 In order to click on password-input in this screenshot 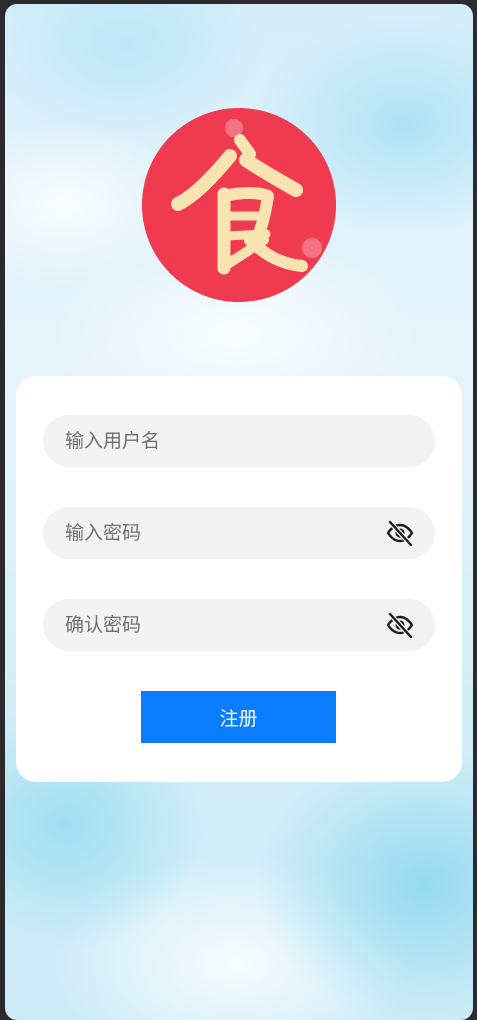, I will do `click(204, 533)`.